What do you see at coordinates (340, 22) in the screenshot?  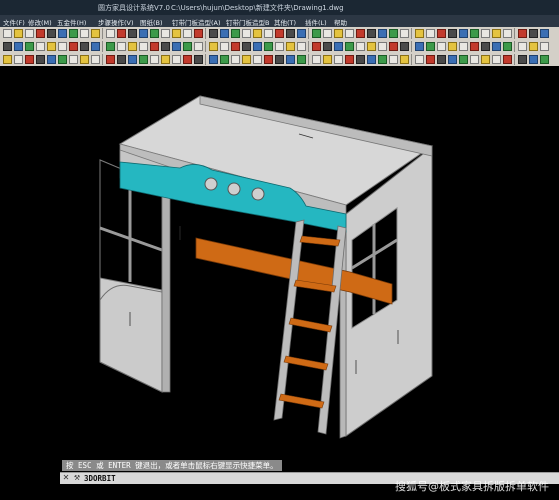 I see `menu-help: 帮助` at bounding box center [340, 22].